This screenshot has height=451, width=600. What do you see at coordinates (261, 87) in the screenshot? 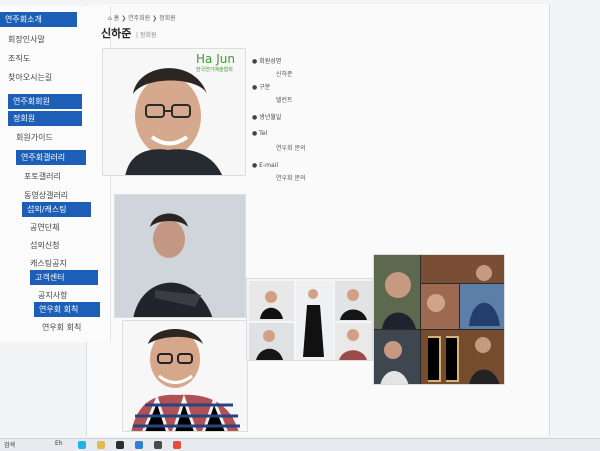
I see `field-type-label: ● 구분` at bounding box center [261, 87].